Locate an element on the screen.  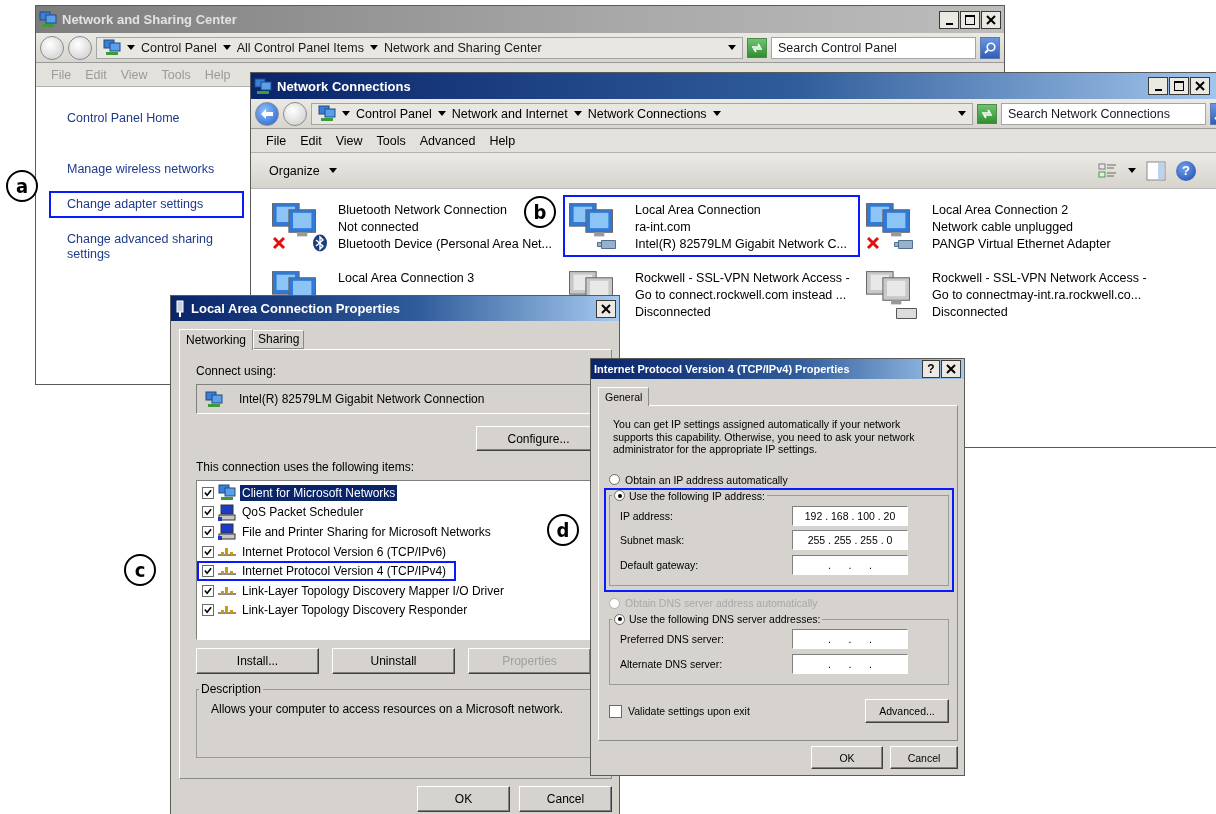
list-item: Internet Protocol Version 6 (TCP/IPv6) is located at coordinates (327, 551).